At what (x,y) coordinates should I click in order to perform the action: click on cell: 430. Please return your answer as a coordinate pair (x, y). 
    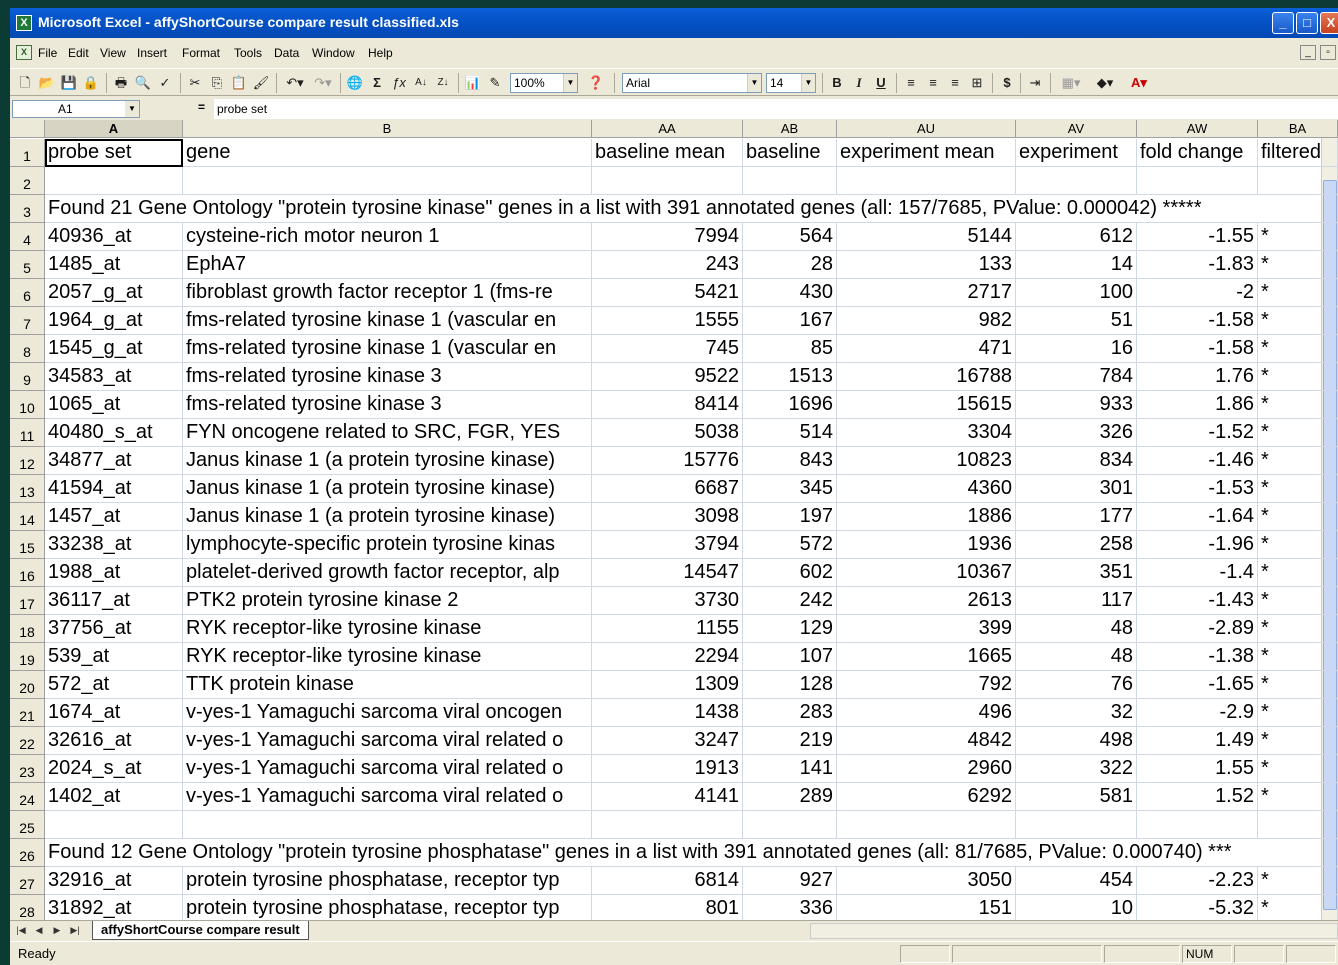
    Looking at the image, I should click on (790, 293).